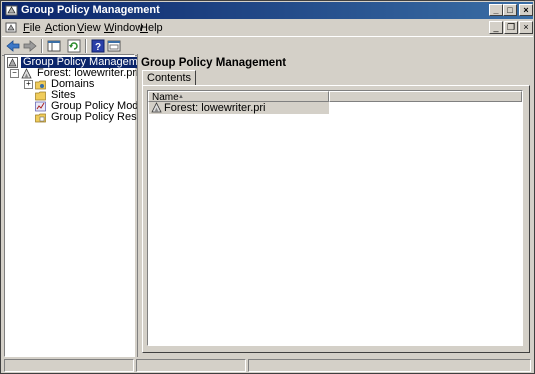 The image size is (535, 374). What do you see at coordinates (191, 365) in the screenshot?
I see `status-panel-middle` at bounding box center [191, 365].